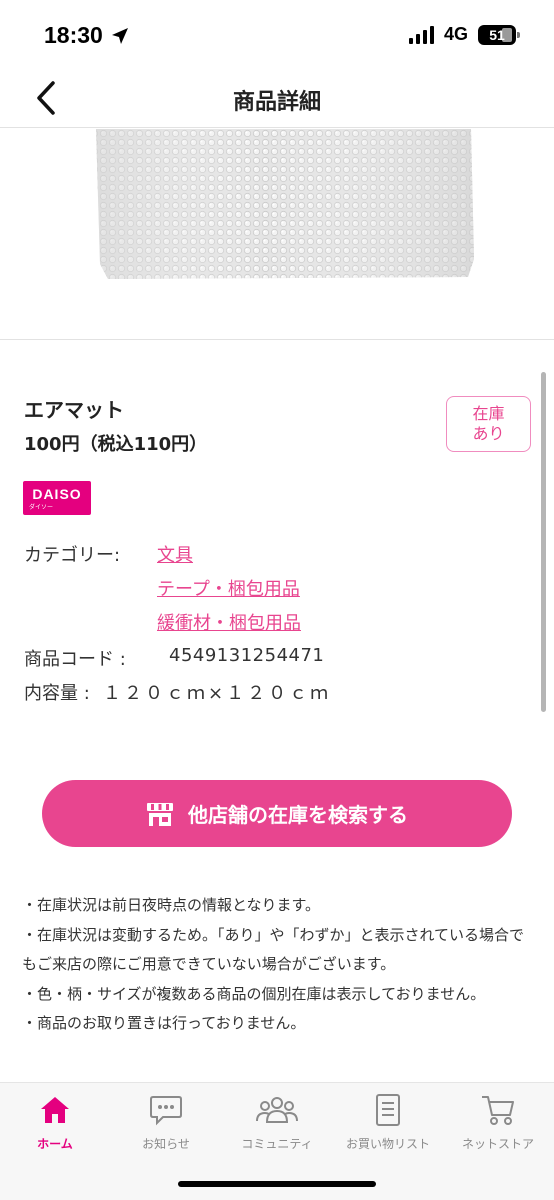  Describe the element at coordinates (387, 1144) in the screenshot. I see `tab-shopping-list-label: お買い物リスト` at that location.